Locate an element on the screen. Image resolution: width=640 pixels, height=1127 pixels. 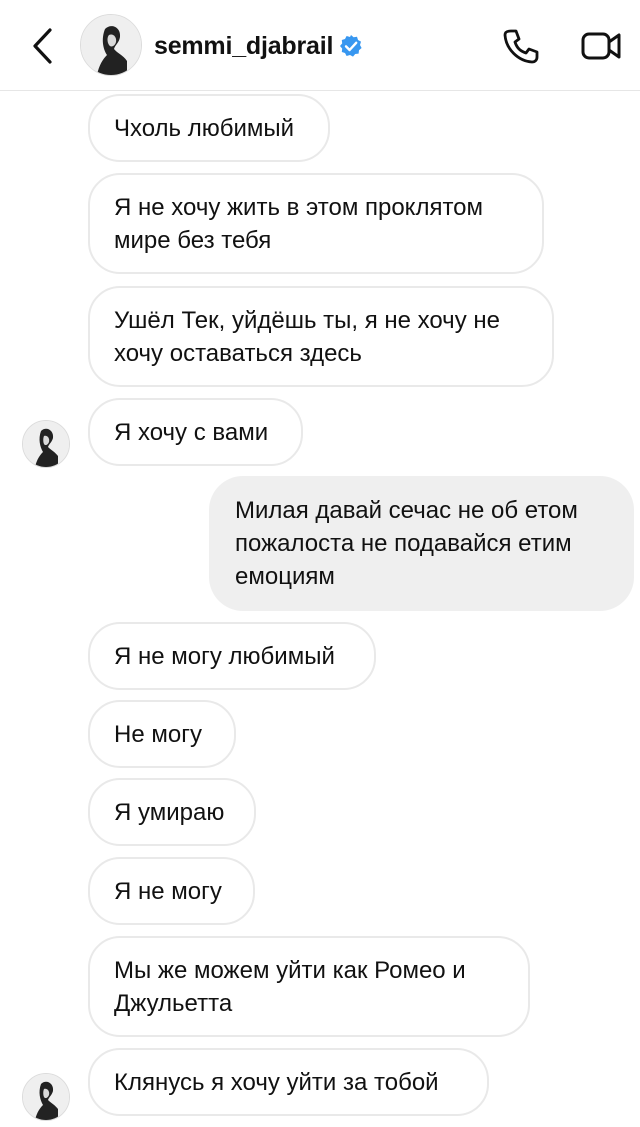
chevron-left-icon is located at coordinates (42, 46).